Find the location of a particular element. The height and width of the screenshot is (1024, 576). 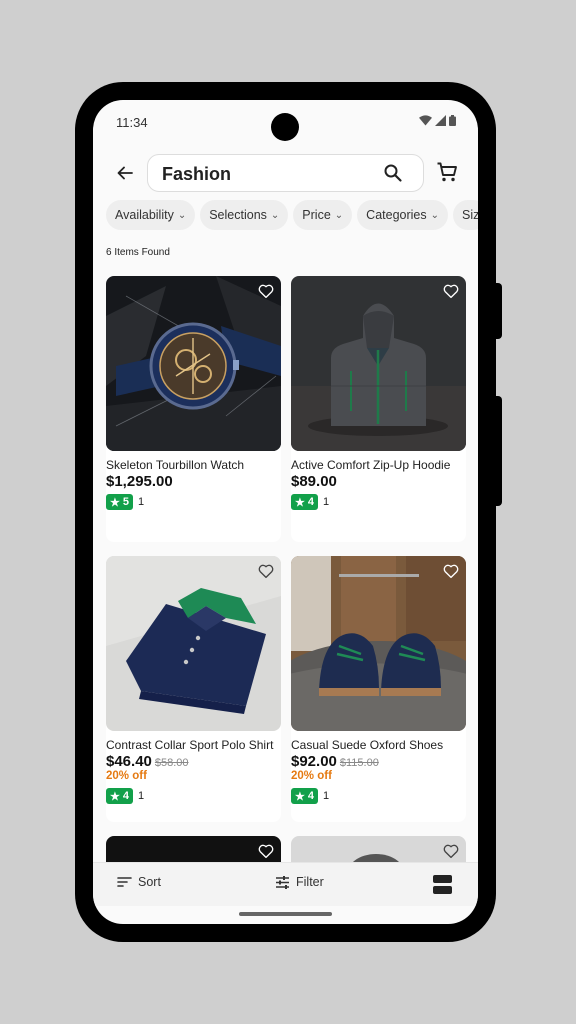

search-input: Fashion is located at coordinates (196, 174).